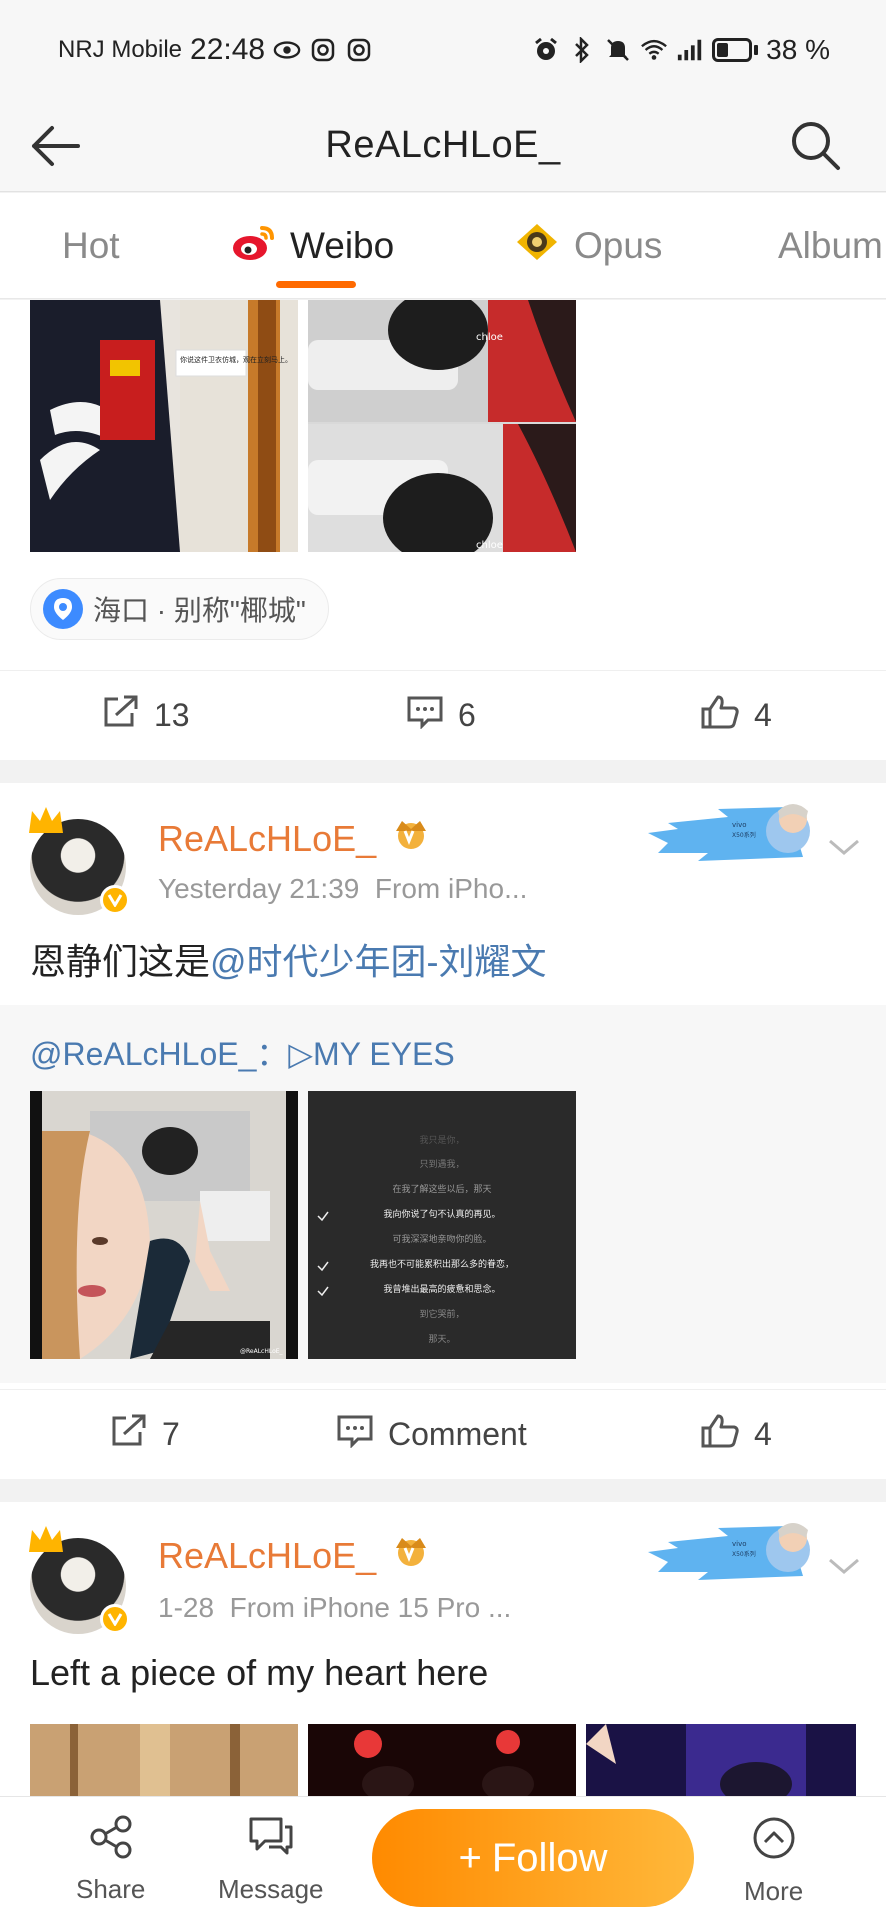  I want to click on tab-opus: Opus, so click(587, 246).